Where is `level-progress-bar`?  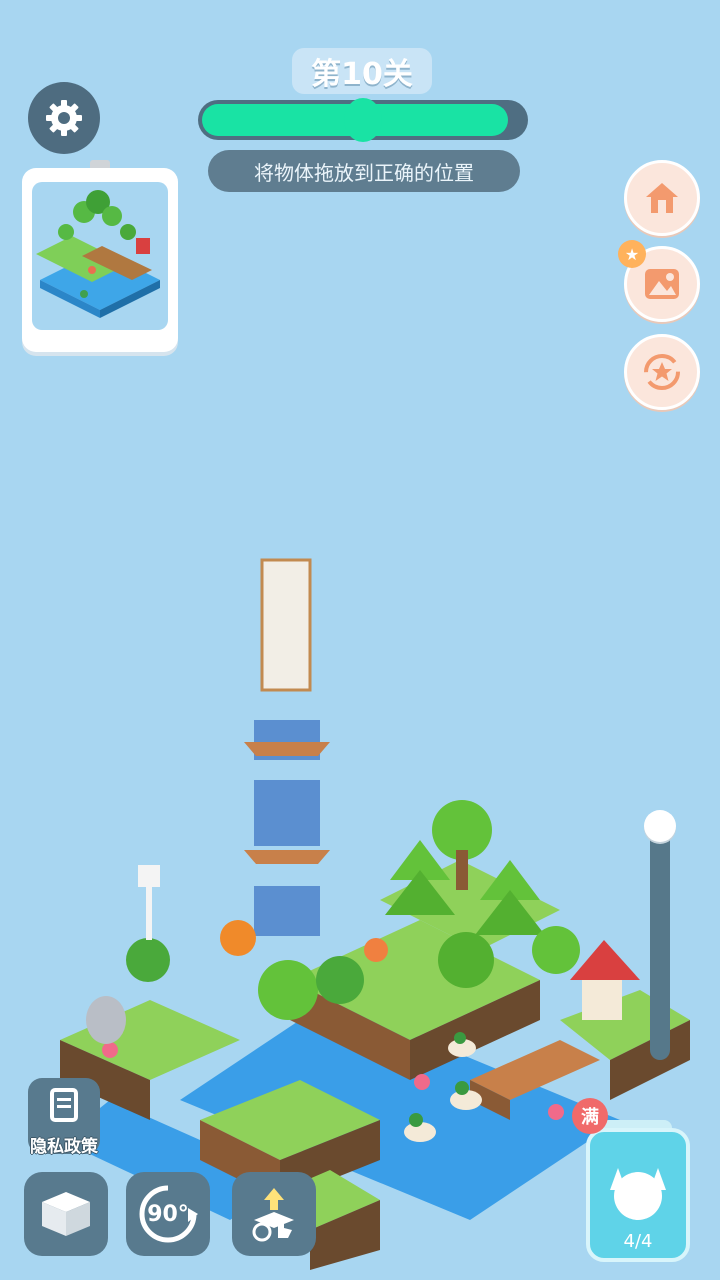
level-progress-bar is located at coordinates (363, 120).